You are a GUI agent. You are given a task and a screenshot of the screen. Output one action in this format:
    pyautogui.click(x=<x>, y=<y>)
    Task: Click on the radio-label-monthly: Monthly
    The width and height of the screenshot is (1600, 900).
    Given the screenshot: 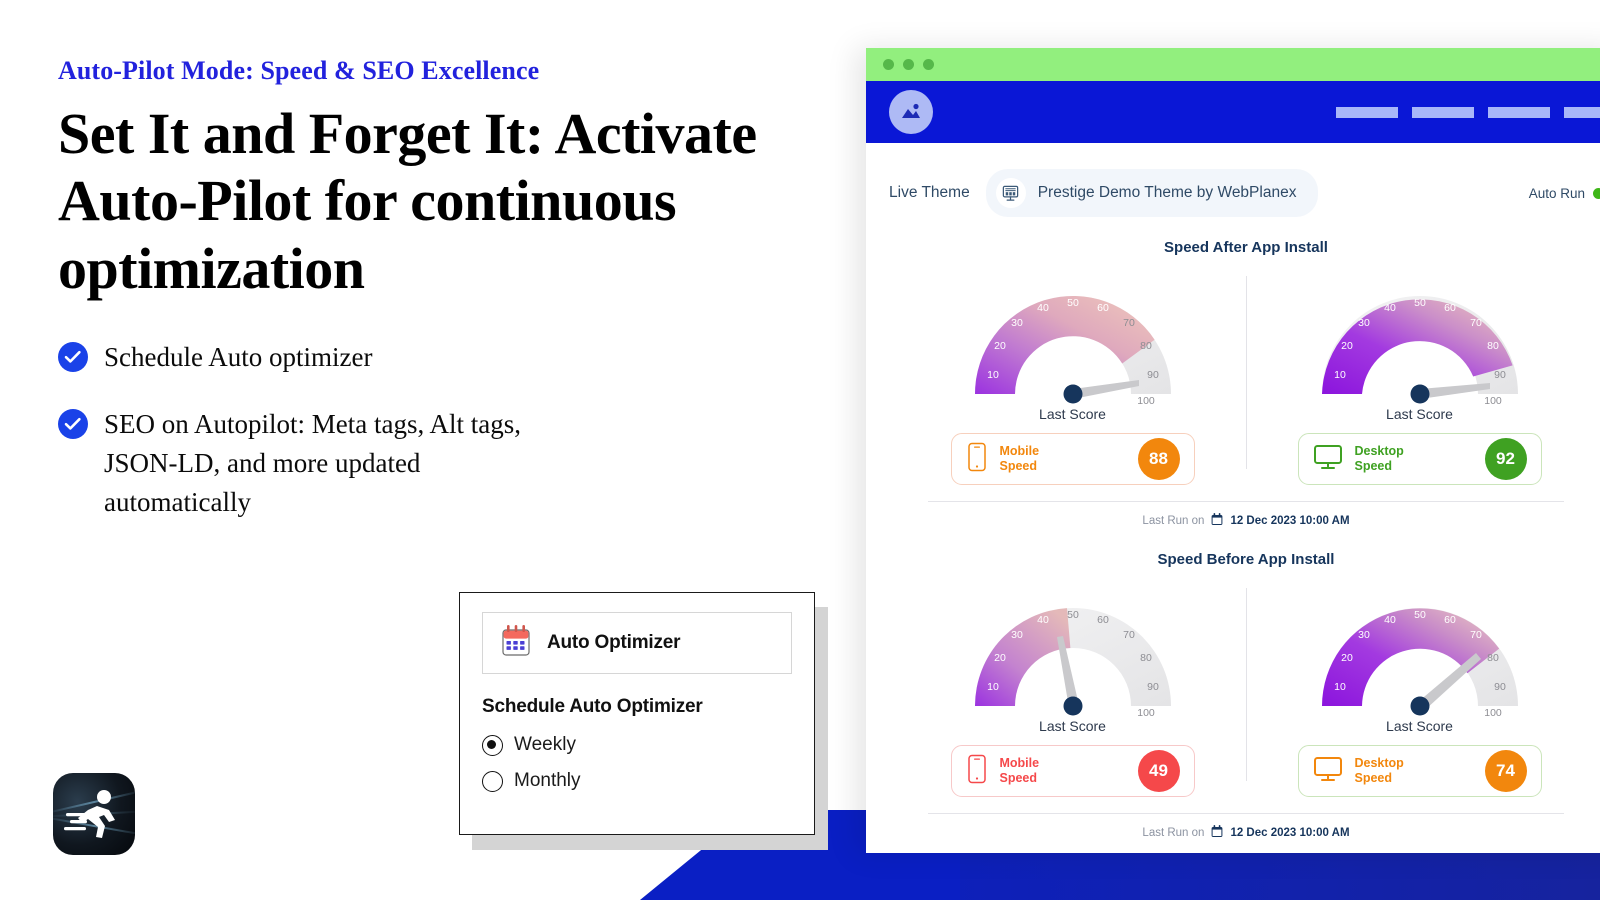 What is the action you would take?
    pyautogui.click(x=547, y=780)
    